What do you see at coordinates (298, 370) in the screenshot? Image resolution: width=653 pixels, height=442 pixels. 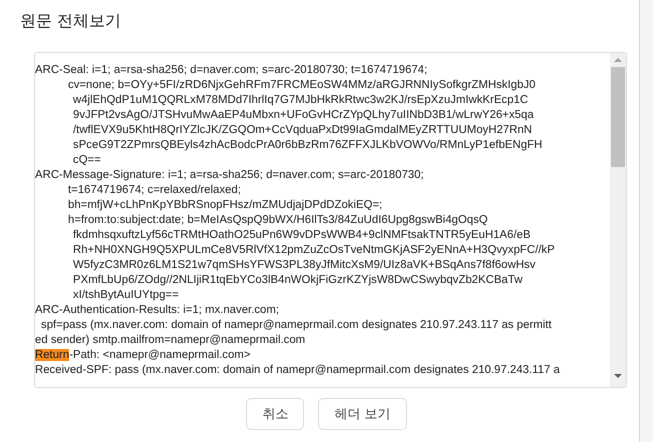 I see `header-line: Received-SPF: pass (mx.naver.com: domain of namepr@nameprmail.com designates 210.97.243.117 a` at bounding box center [298, 370].